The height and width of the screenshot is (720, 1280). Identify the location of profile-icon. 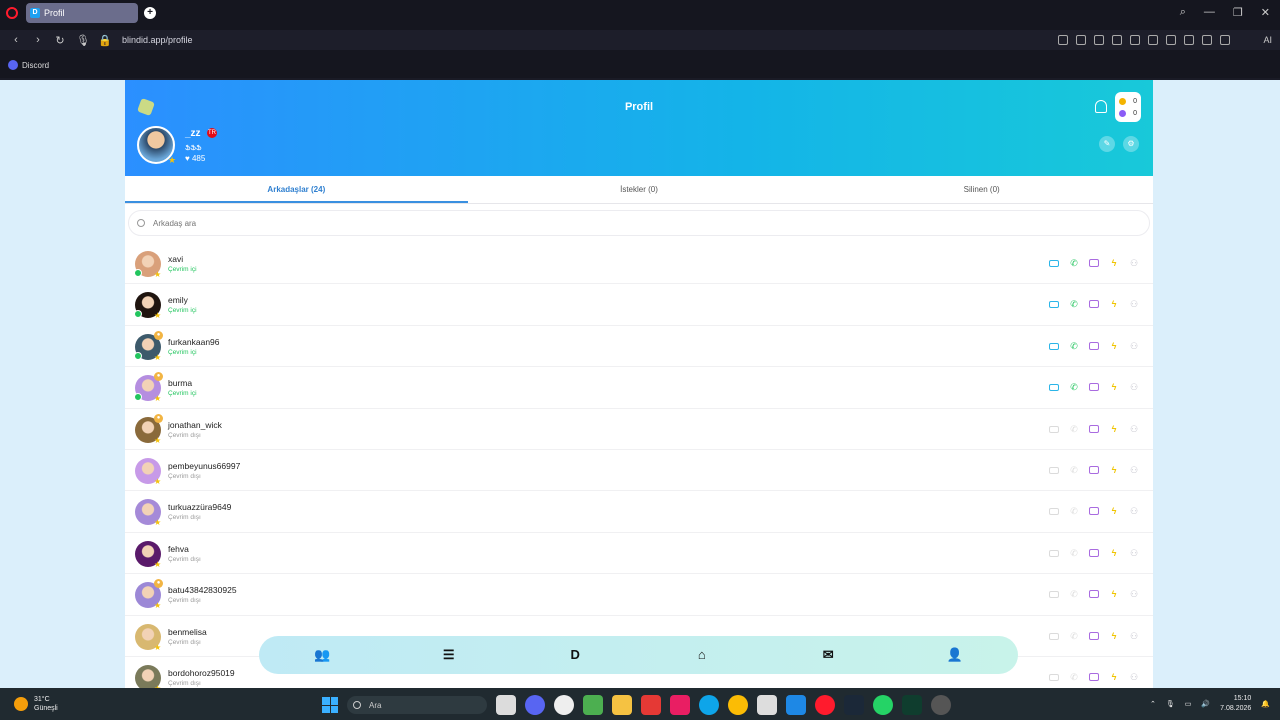
(1225, 40).